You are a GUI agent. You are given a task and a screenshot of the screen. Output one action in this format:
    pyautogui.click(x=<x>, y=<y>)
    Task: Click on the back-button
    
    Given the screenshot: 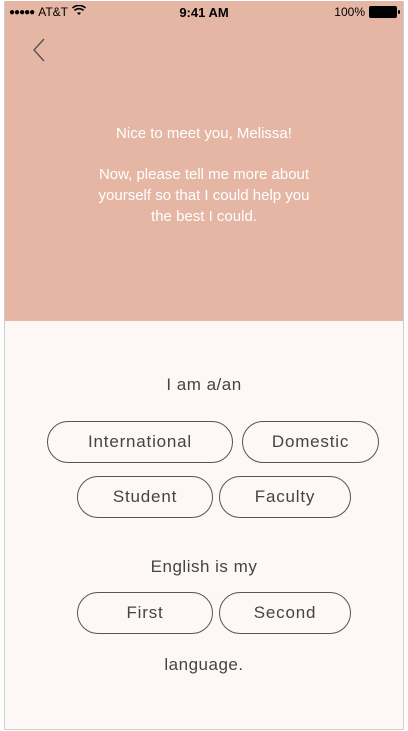 What is the action you would take?
    pyautogui.click(x=39, y=50)
    